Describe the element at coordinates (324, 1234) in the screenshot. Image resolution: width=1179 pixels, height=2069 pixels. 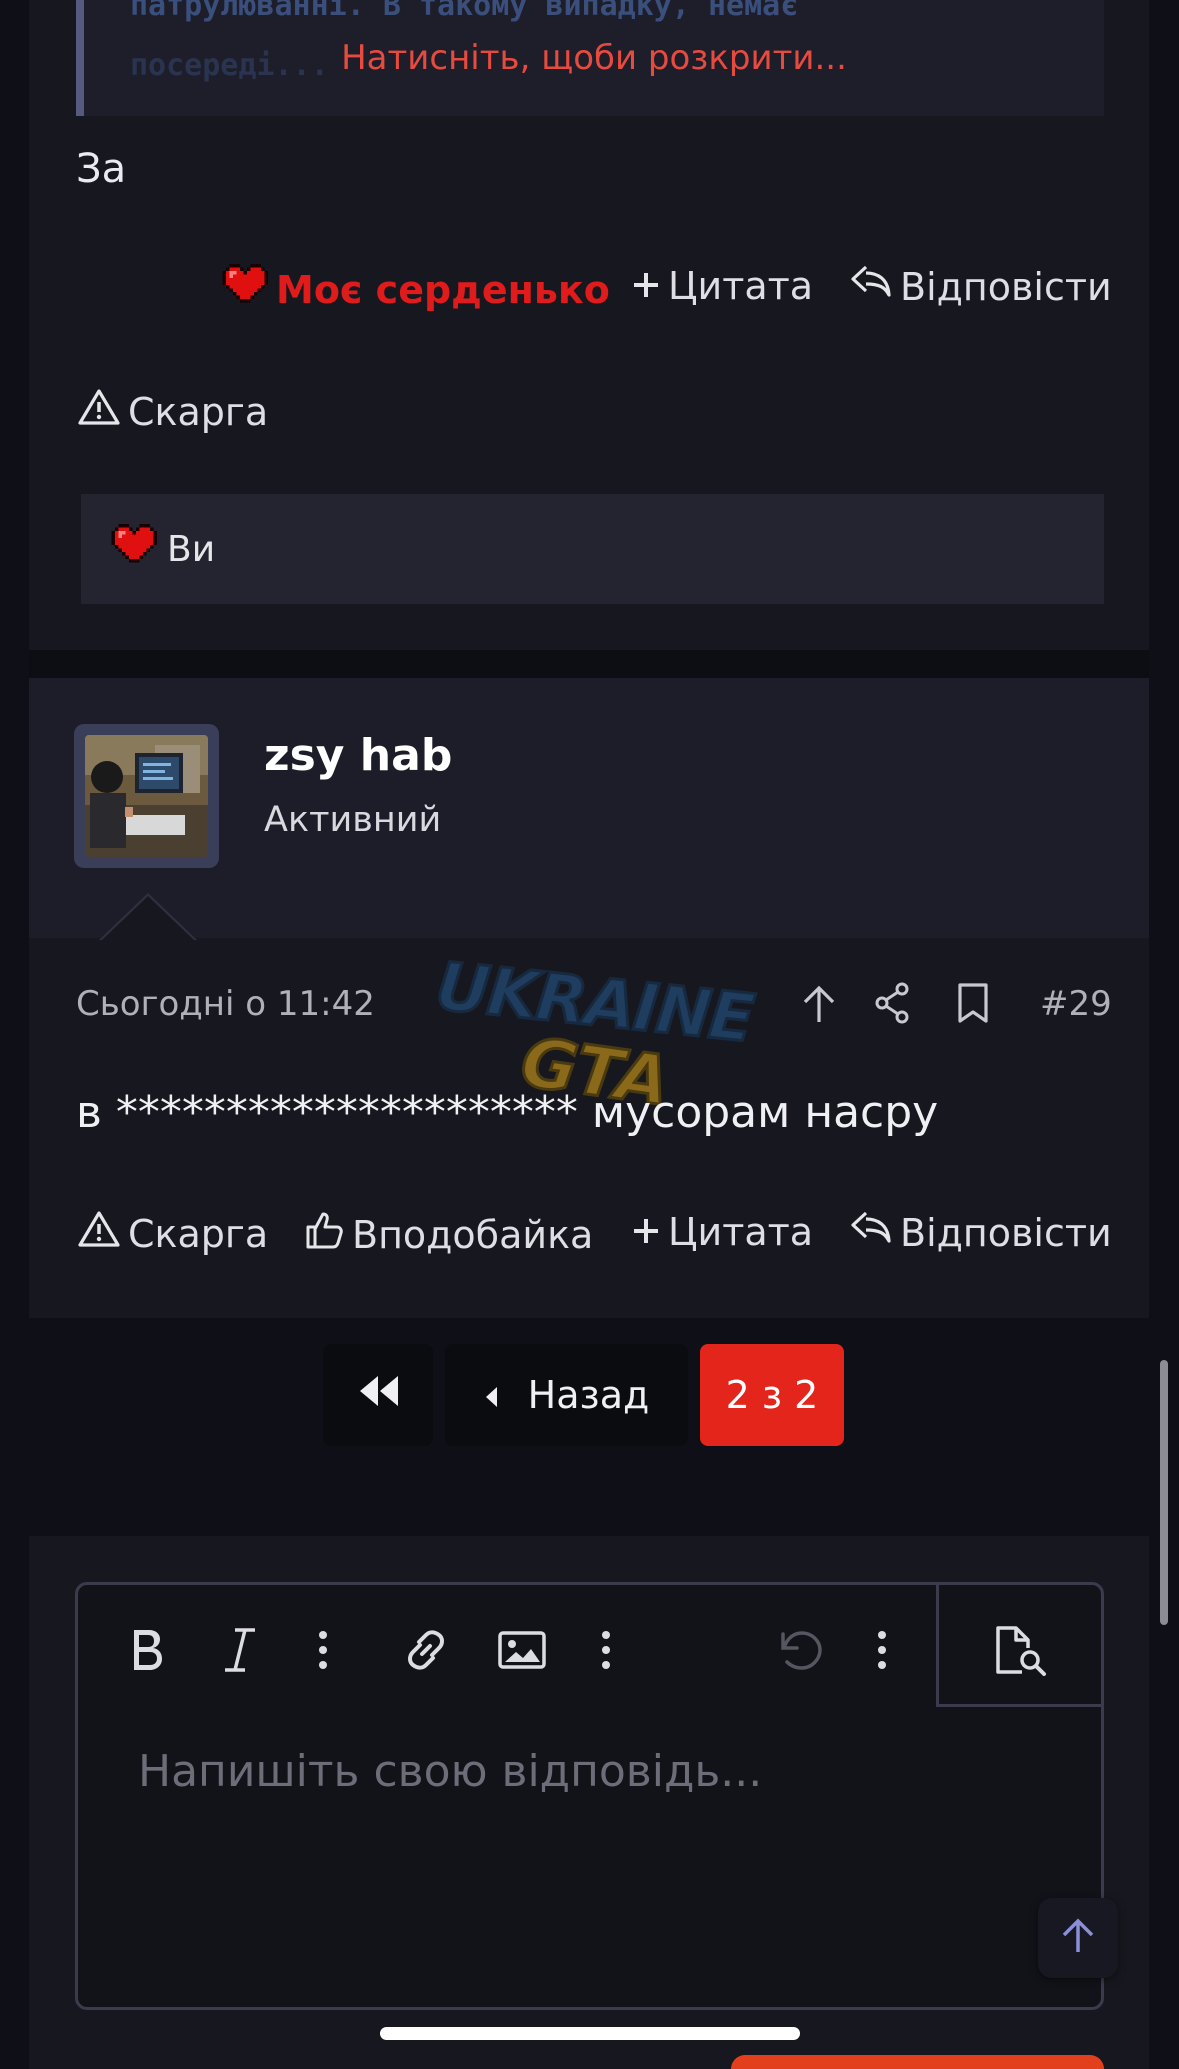
I see `thumbs-up-icon` at that location.